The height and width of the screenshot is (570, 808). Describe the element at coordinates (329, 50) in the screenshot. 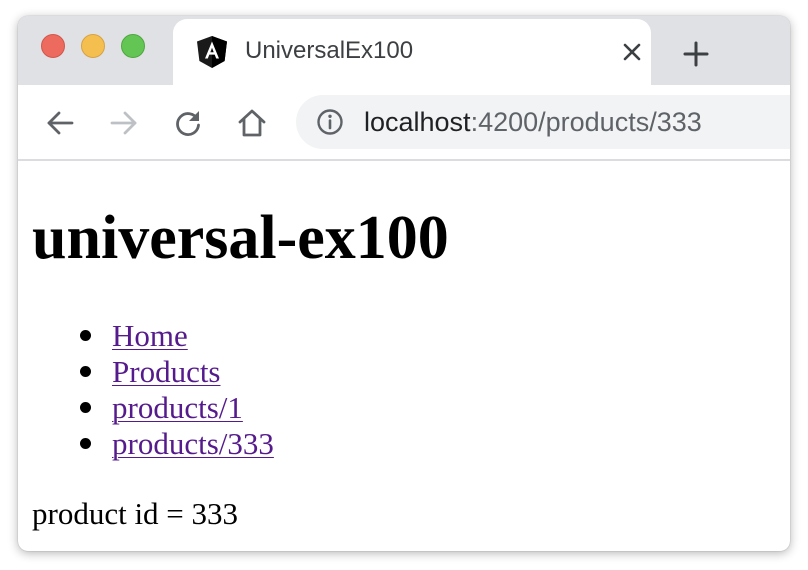

I see `tab-title: UniversalEx100` at that location.